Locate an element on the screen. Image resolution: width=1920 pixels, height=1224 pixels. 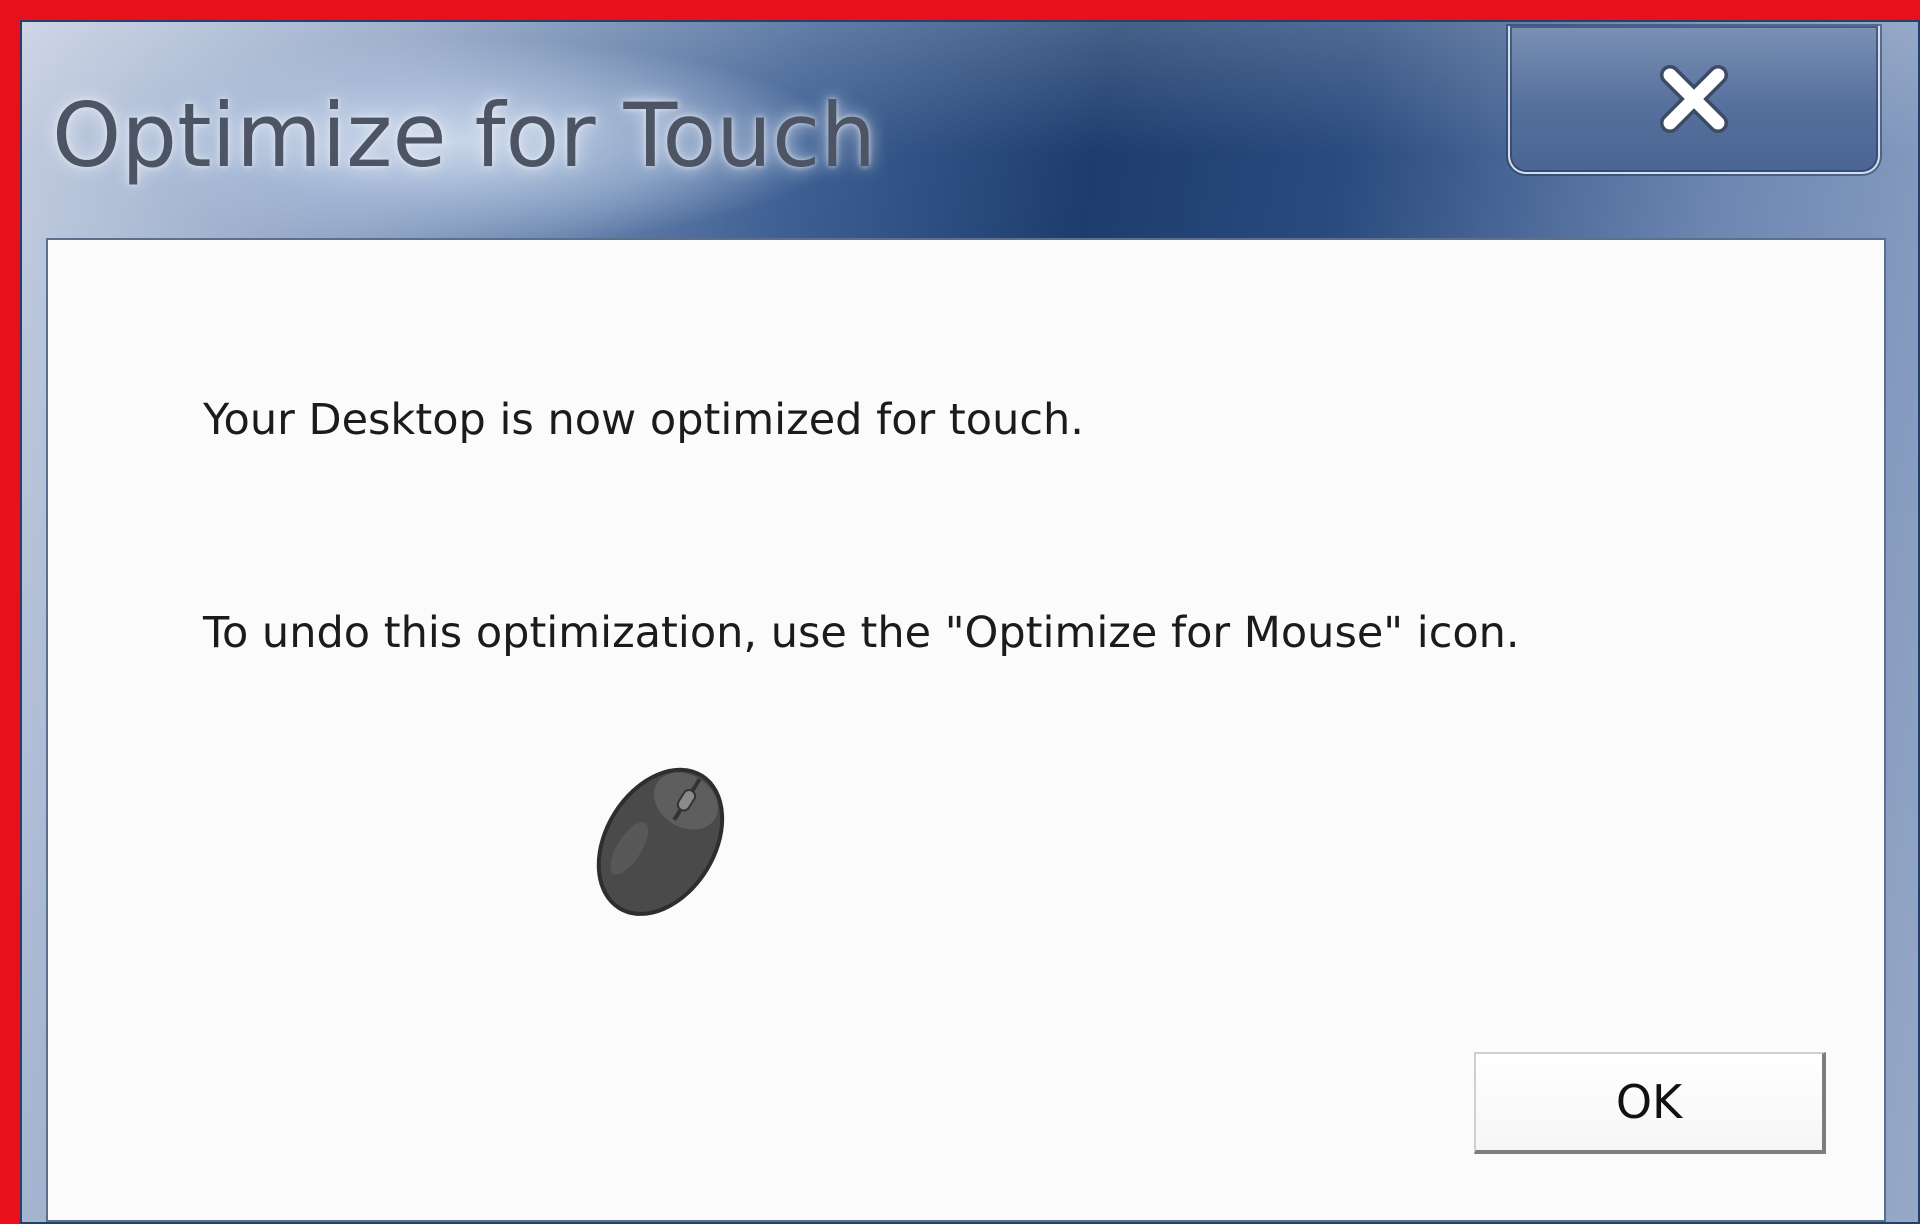
close-icon is located at coordinates (1694, 99).